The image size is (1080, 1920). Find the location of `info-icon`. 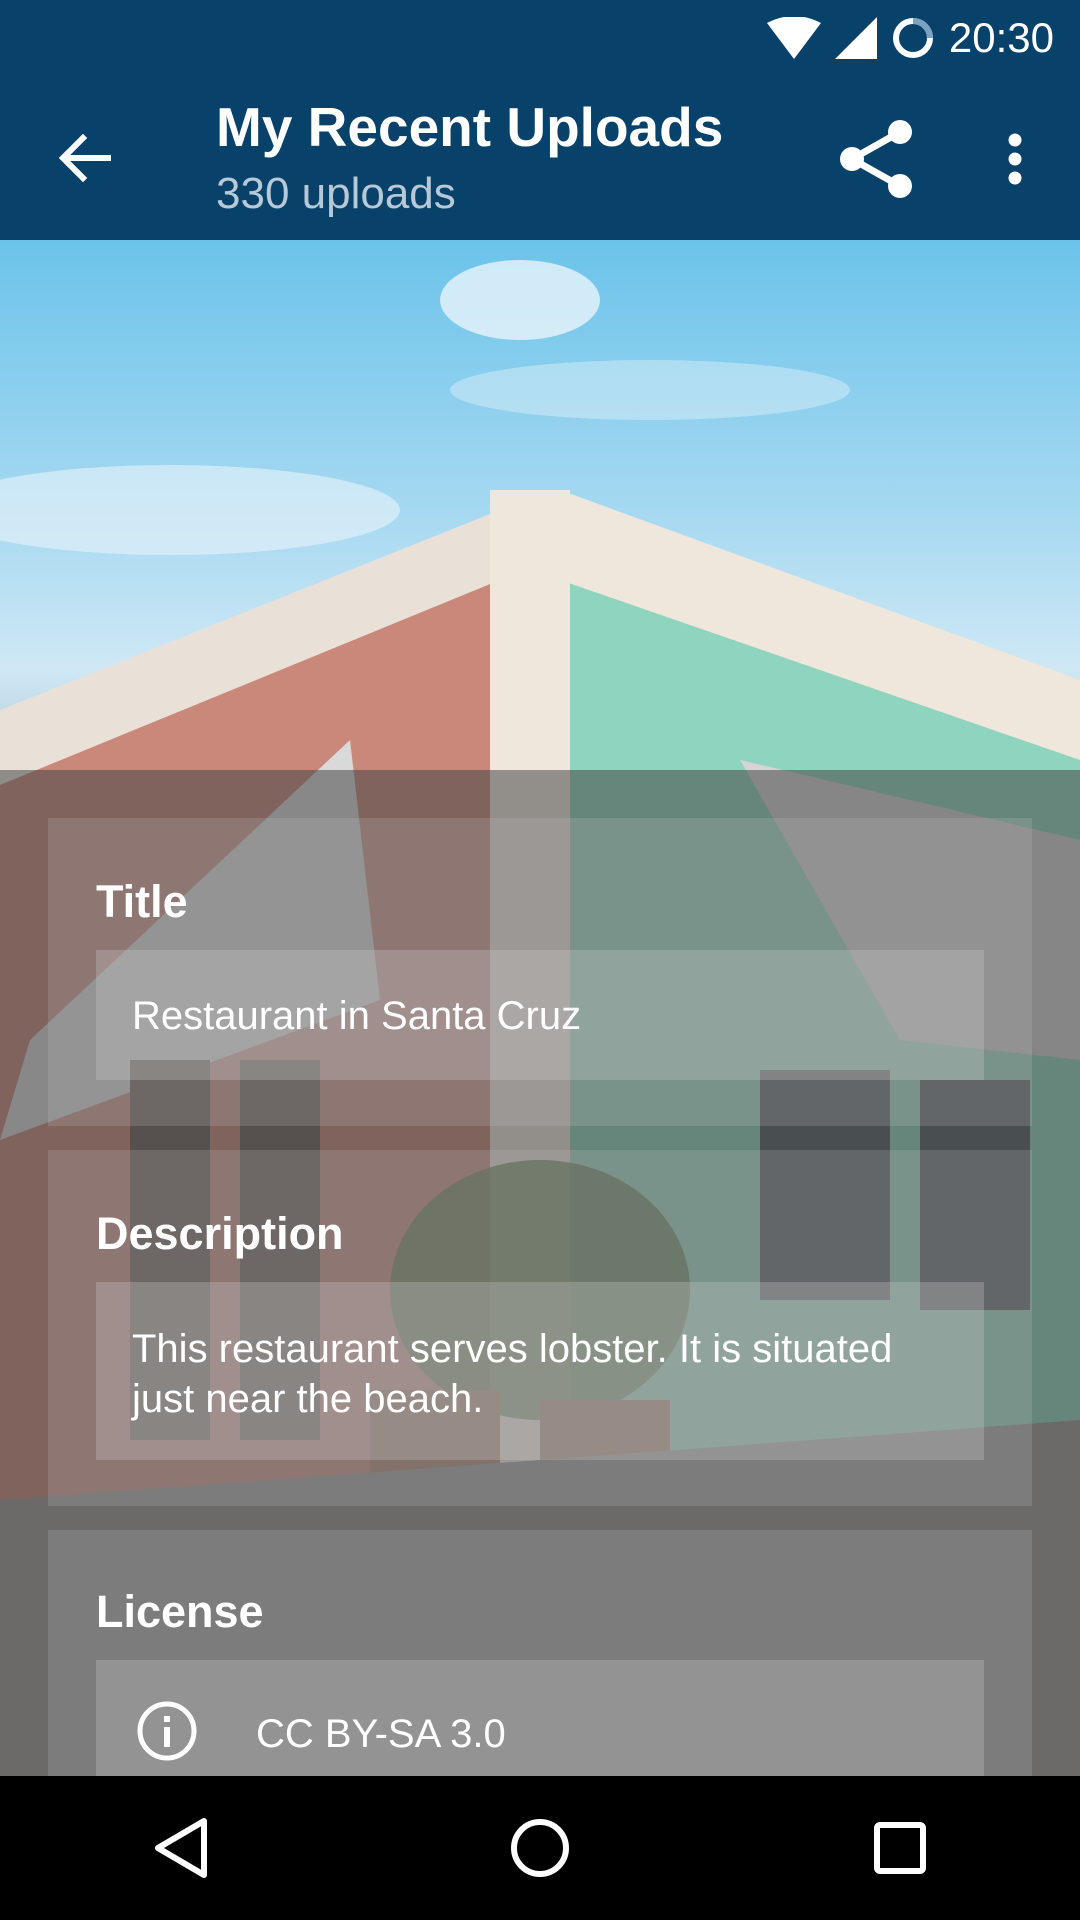

info-icon is located at coordinates (167, 1736).